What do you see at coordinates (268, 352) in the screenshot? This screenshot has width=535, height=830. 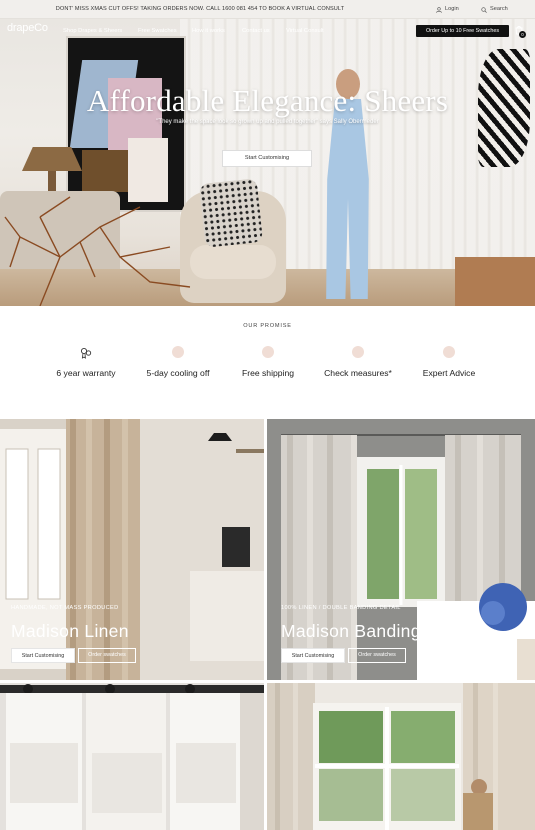 I see `shipping-icon` at bounding box center [268, 352].